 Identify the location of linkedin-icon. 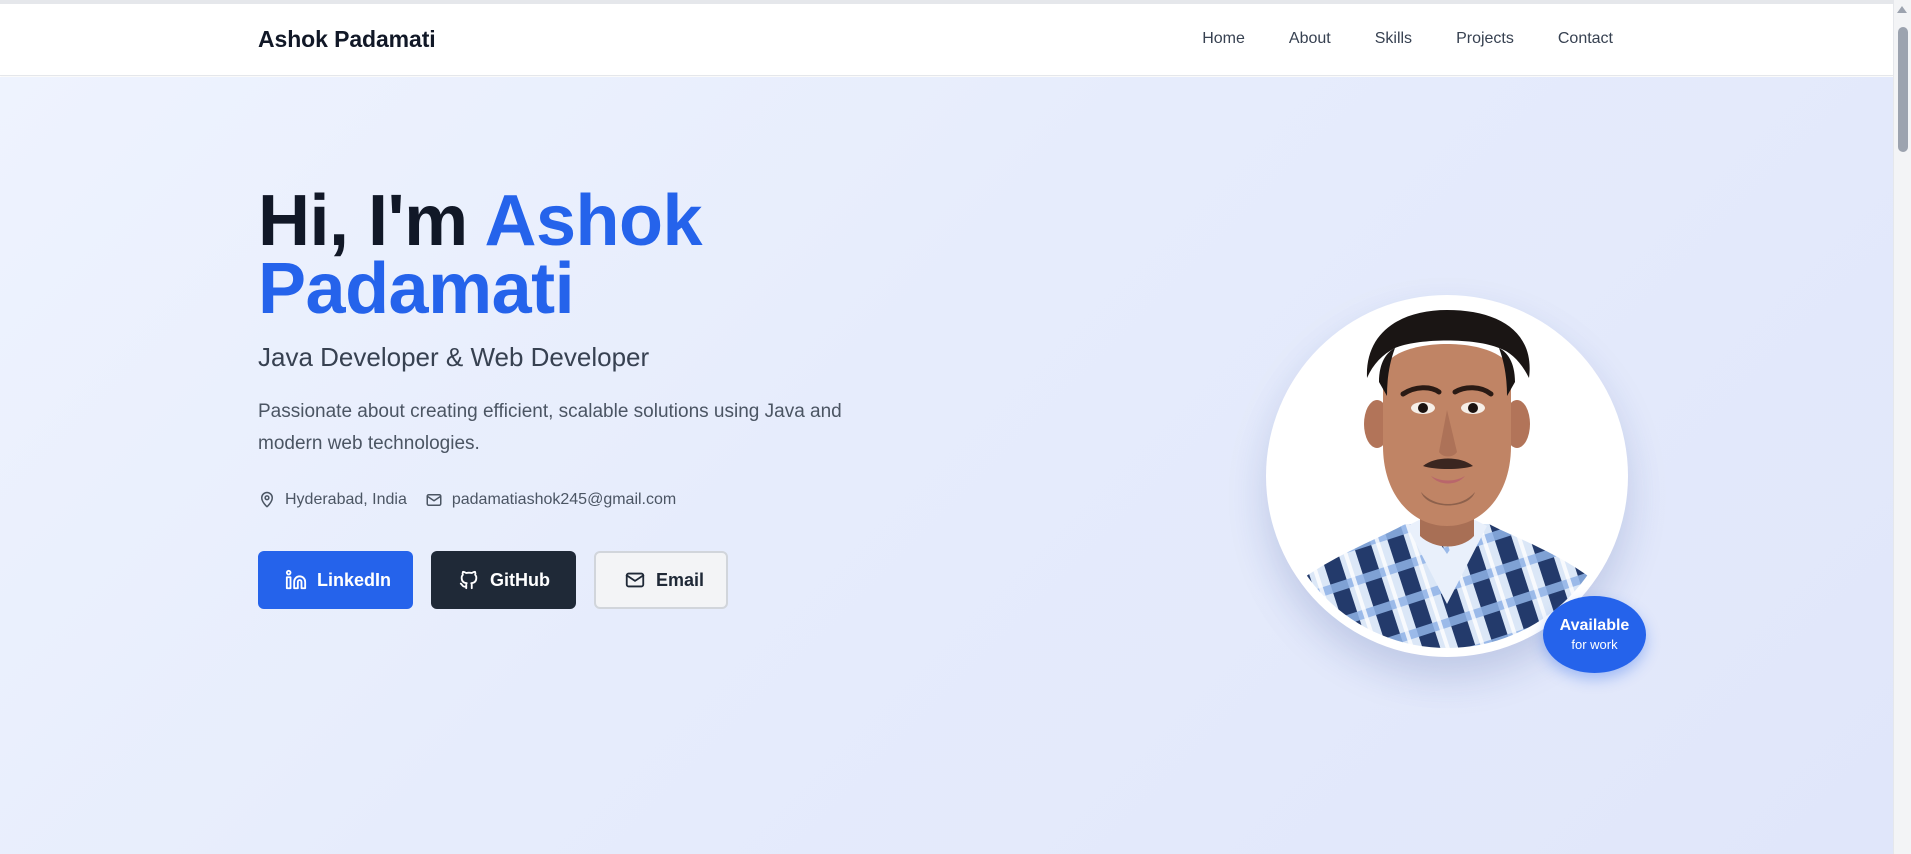
(296, 579).